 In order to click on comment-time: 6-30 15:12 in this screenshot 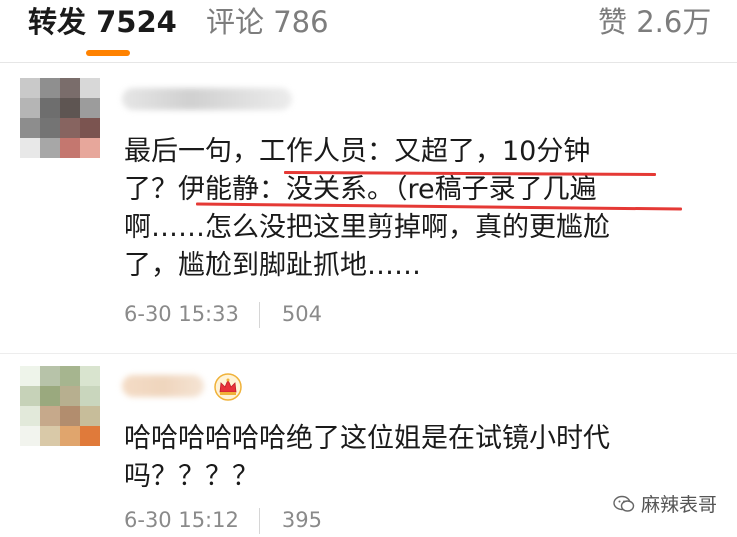, I will do `click(181, 520)`.